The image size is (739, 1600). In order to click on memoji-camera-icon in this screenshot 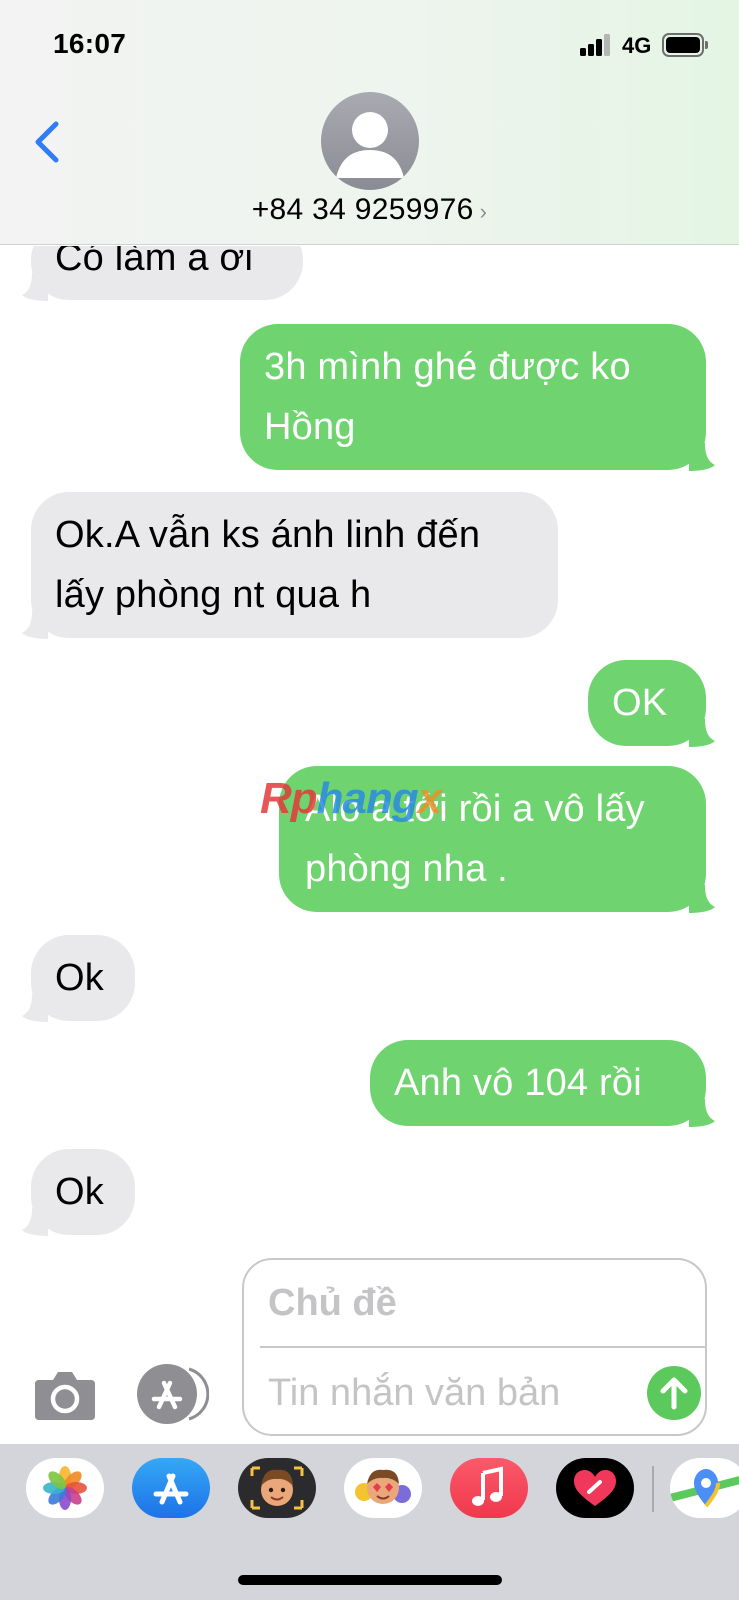, I will do `click(277, 1488)`.